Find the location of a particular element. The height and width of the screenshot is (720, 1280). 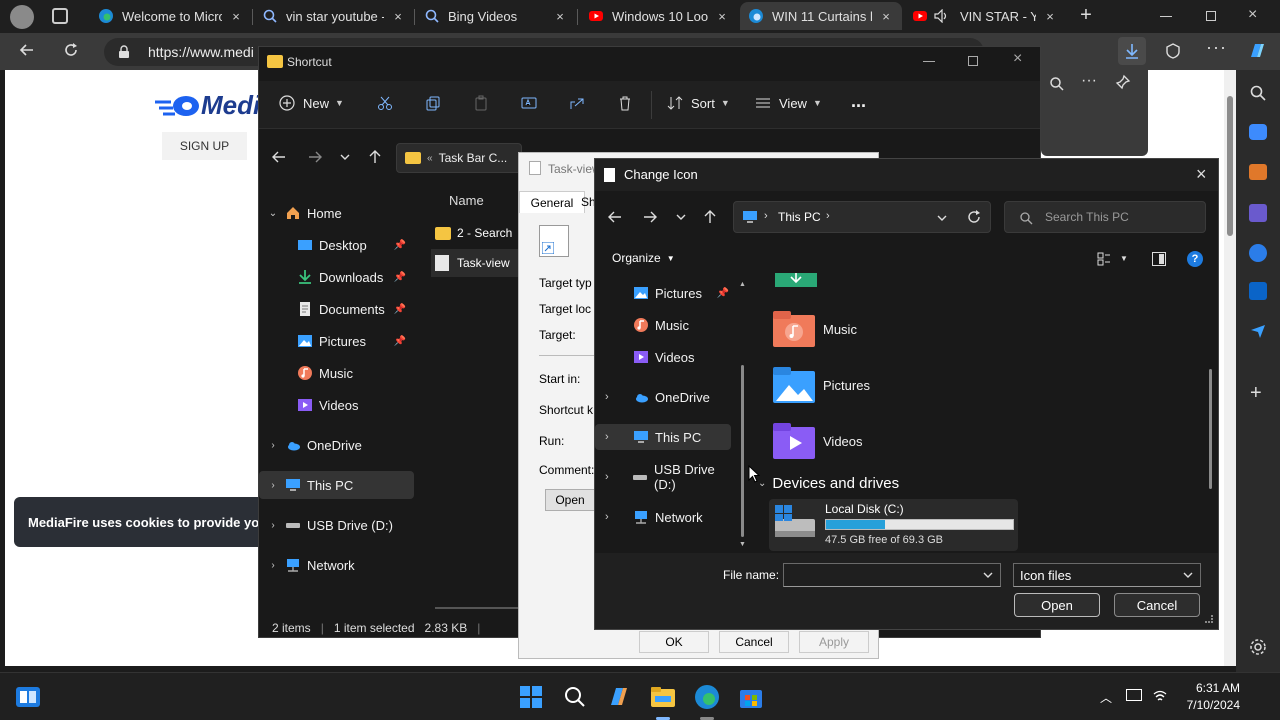

maximize-icon is located at coordinates (973, 61).